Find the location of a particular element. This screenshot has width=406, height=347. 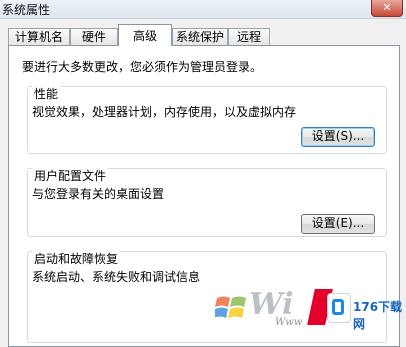

close-icon: ✕ is located at coordinates (387, 7).